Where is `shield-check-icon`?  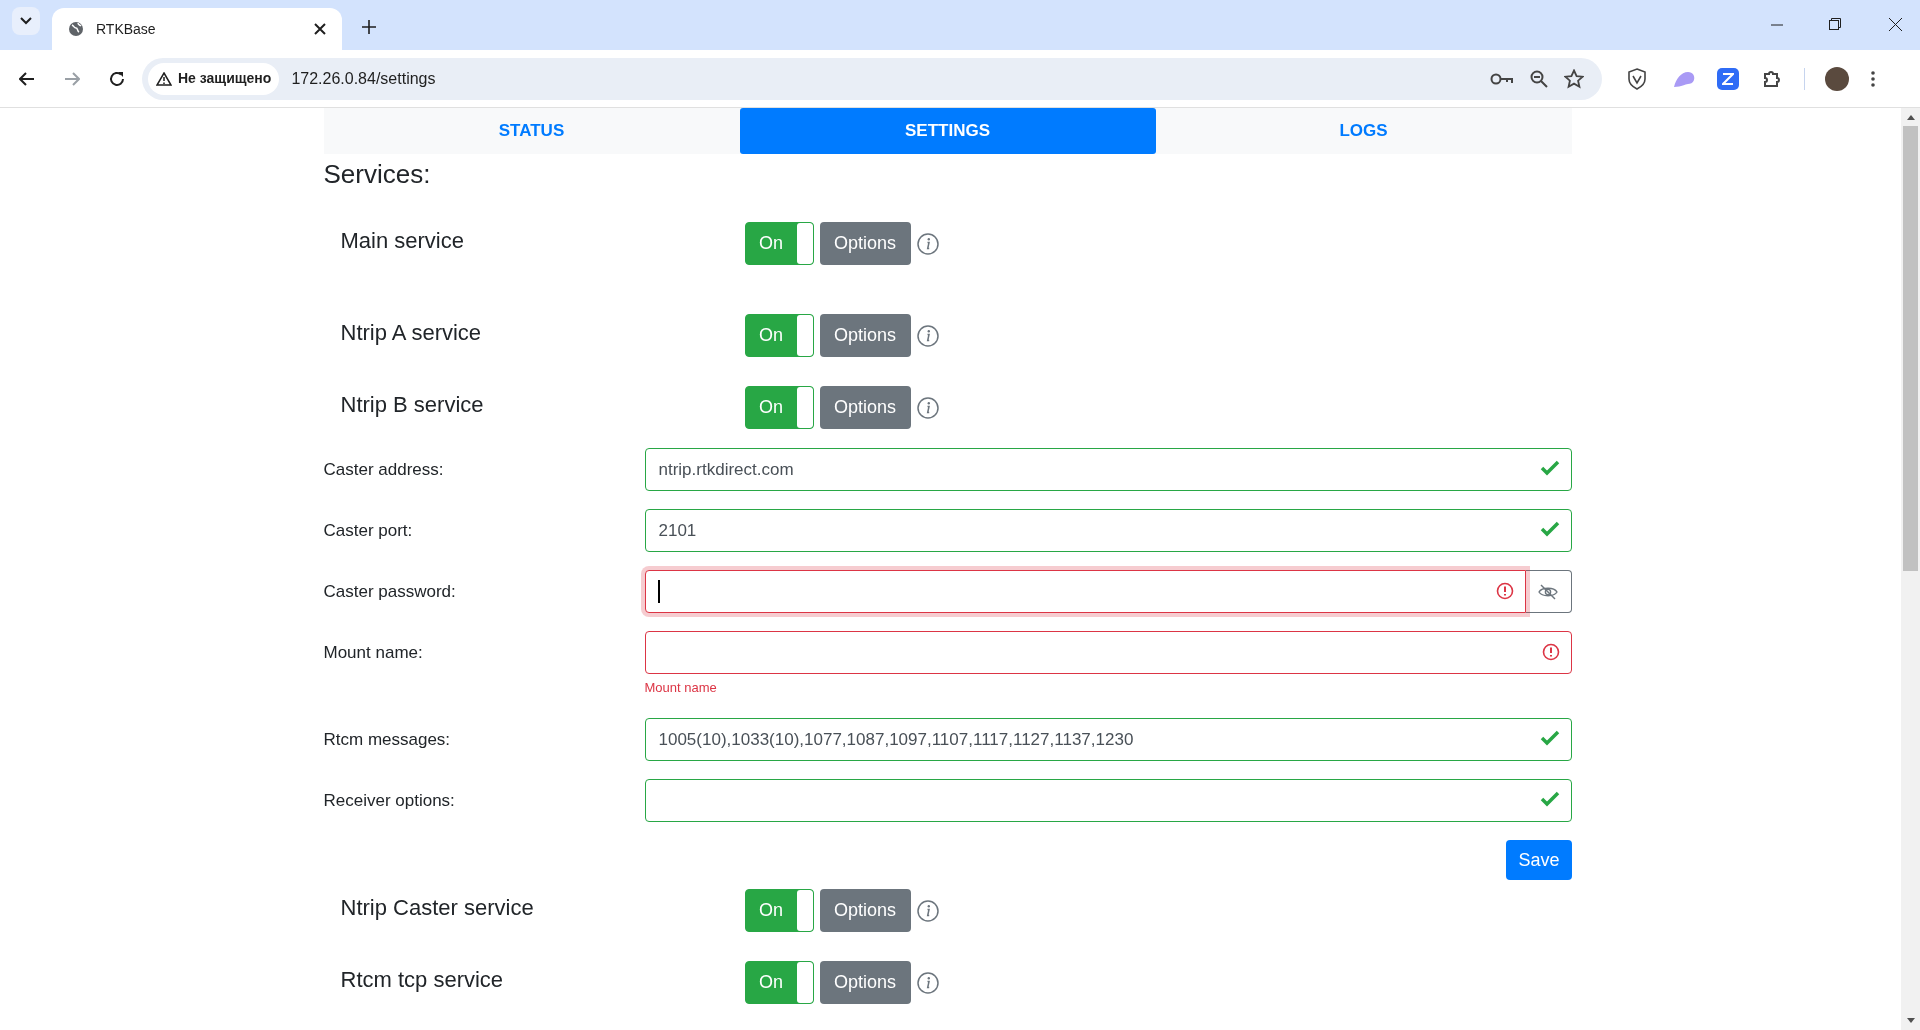 shield-check-icon is located at coordinates (1637, 78).